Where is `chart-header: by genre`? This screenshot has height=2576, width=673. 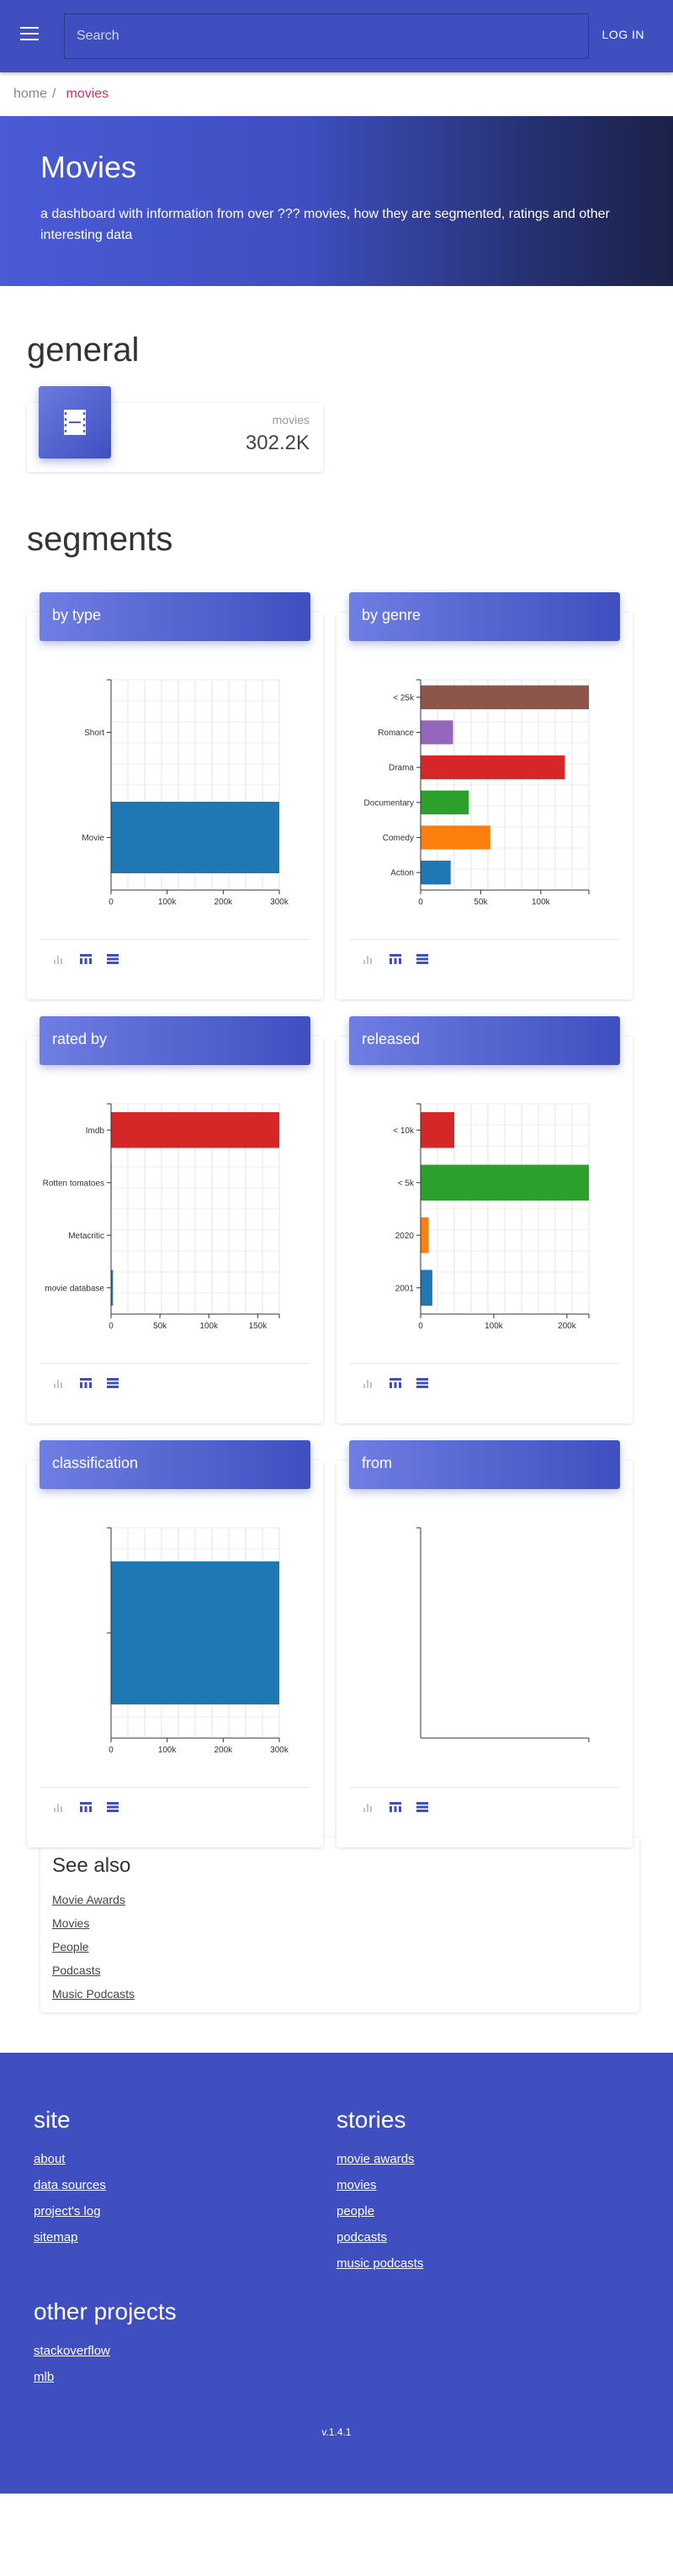
chart-header: by genre is located at coordinates (484, 616).